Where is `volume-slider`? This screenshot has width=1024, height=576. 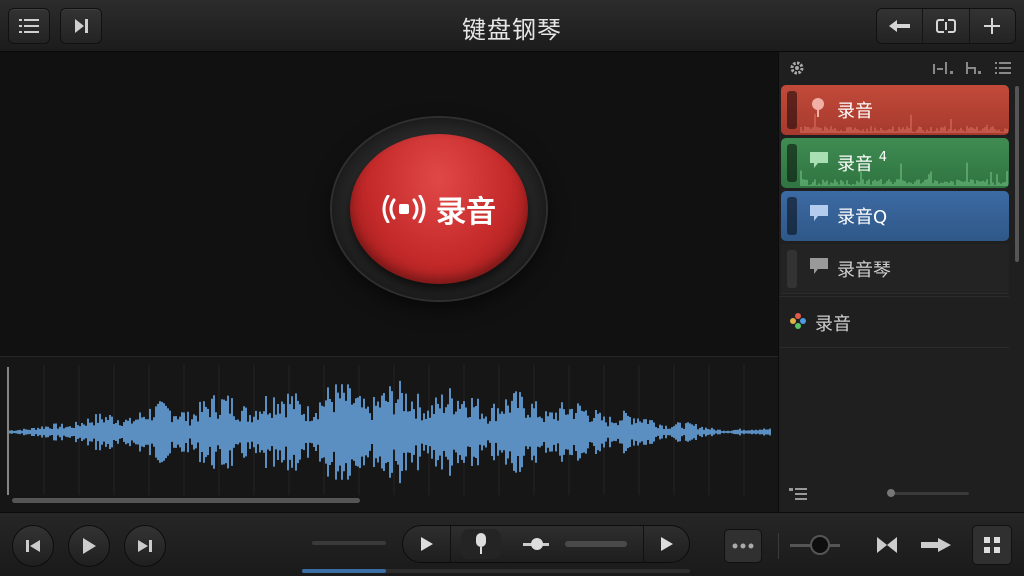
volume-slider is located at coordinates (596, 544).